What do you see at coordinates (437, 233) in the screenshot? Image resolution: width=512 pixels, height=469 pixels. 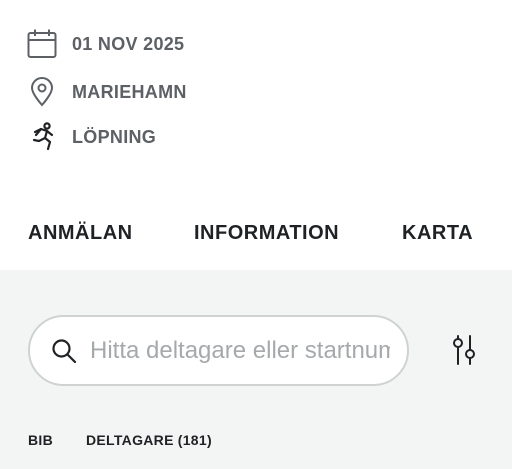 I see `tab-map: KARTA` at bounding box center [437, 233].